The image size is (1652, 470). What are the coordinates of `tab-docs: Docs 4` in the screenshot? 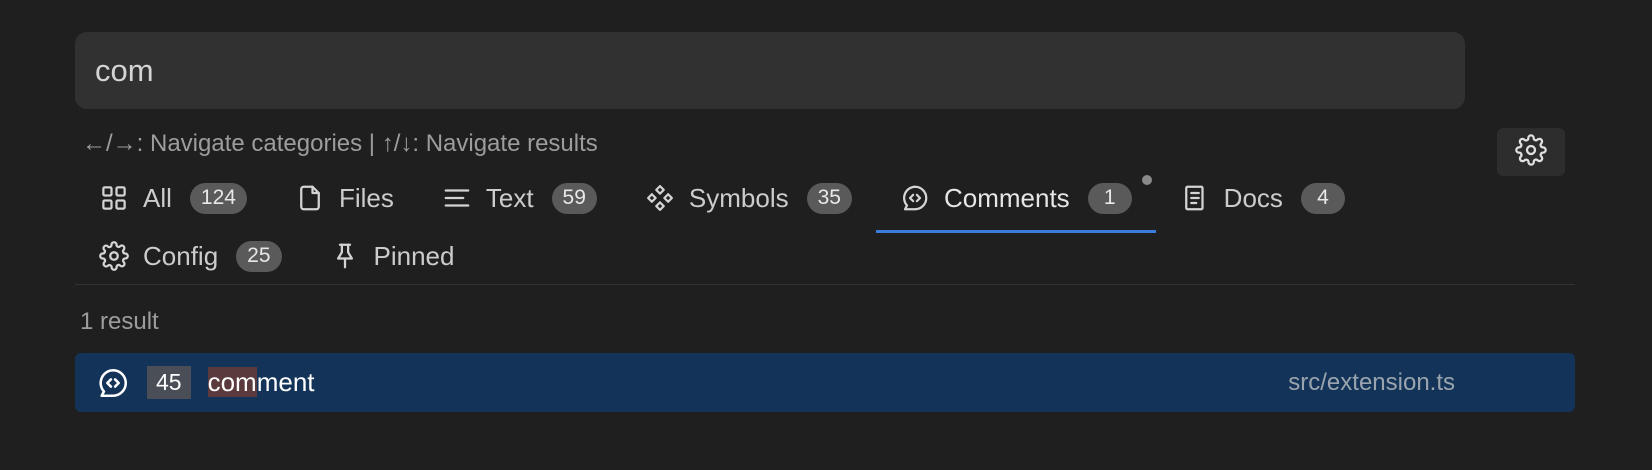 It's located at (1262, 198).